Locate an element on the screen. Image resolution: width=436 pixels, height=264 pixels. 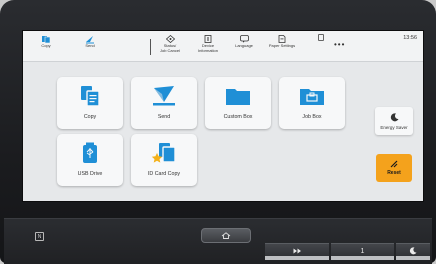
job-box-icon is located at coordinates (312, 96).